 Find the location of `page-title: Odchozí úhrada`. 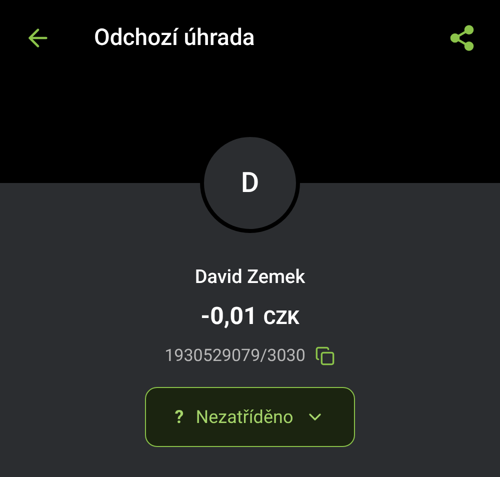

page-title: Odchozí úhrada is located at coordinates (174, 37).